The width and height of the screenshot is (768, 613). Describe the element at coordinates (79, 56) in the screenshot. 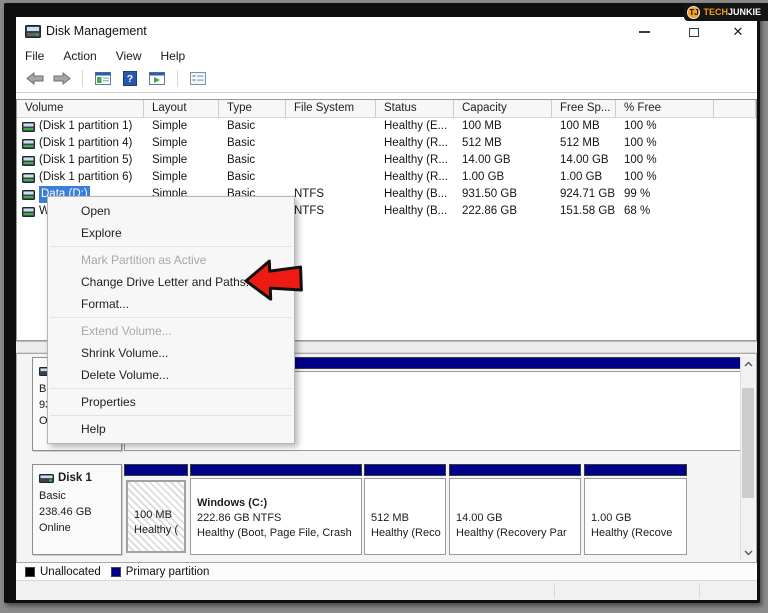

I see `menu-action: Action` at that location.